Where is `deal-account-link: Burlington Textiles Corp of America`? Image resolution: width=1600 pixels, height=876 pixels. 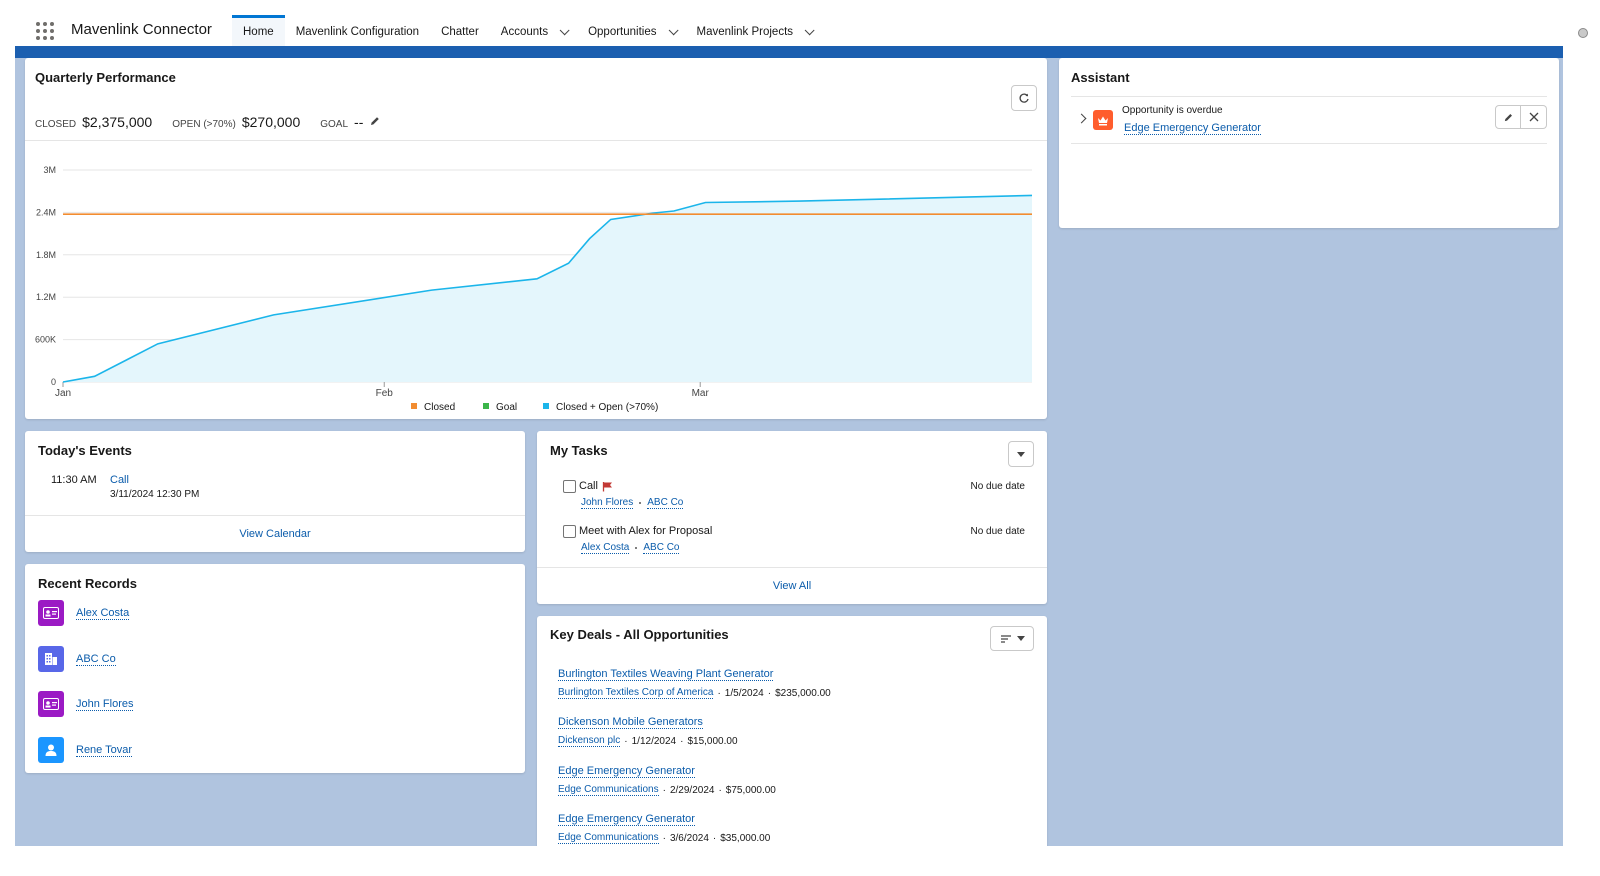
deal-account-link: Burlington Textiles Corp of America is located at coordinates (636, 693).